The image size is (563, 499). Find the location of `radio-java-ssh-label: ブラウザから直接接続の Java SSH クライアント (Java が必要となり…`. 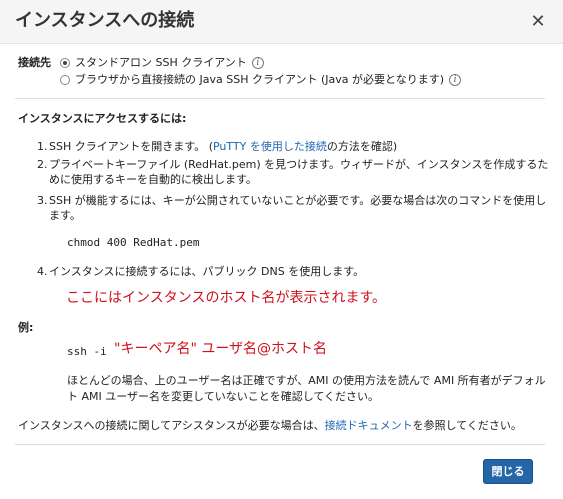

radio-java-ssh-label: ブラウザから直接接続の Java SSH クライアント (Java が必要となり… is located at coordinates (260, 79).